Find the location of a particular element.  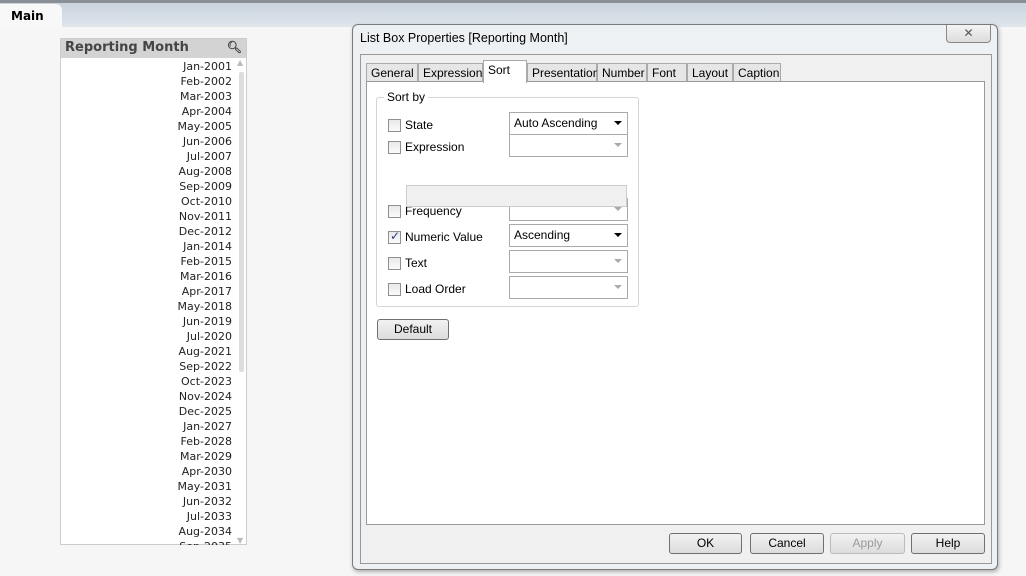

state-checkbox is located at coordinates (394, 125).